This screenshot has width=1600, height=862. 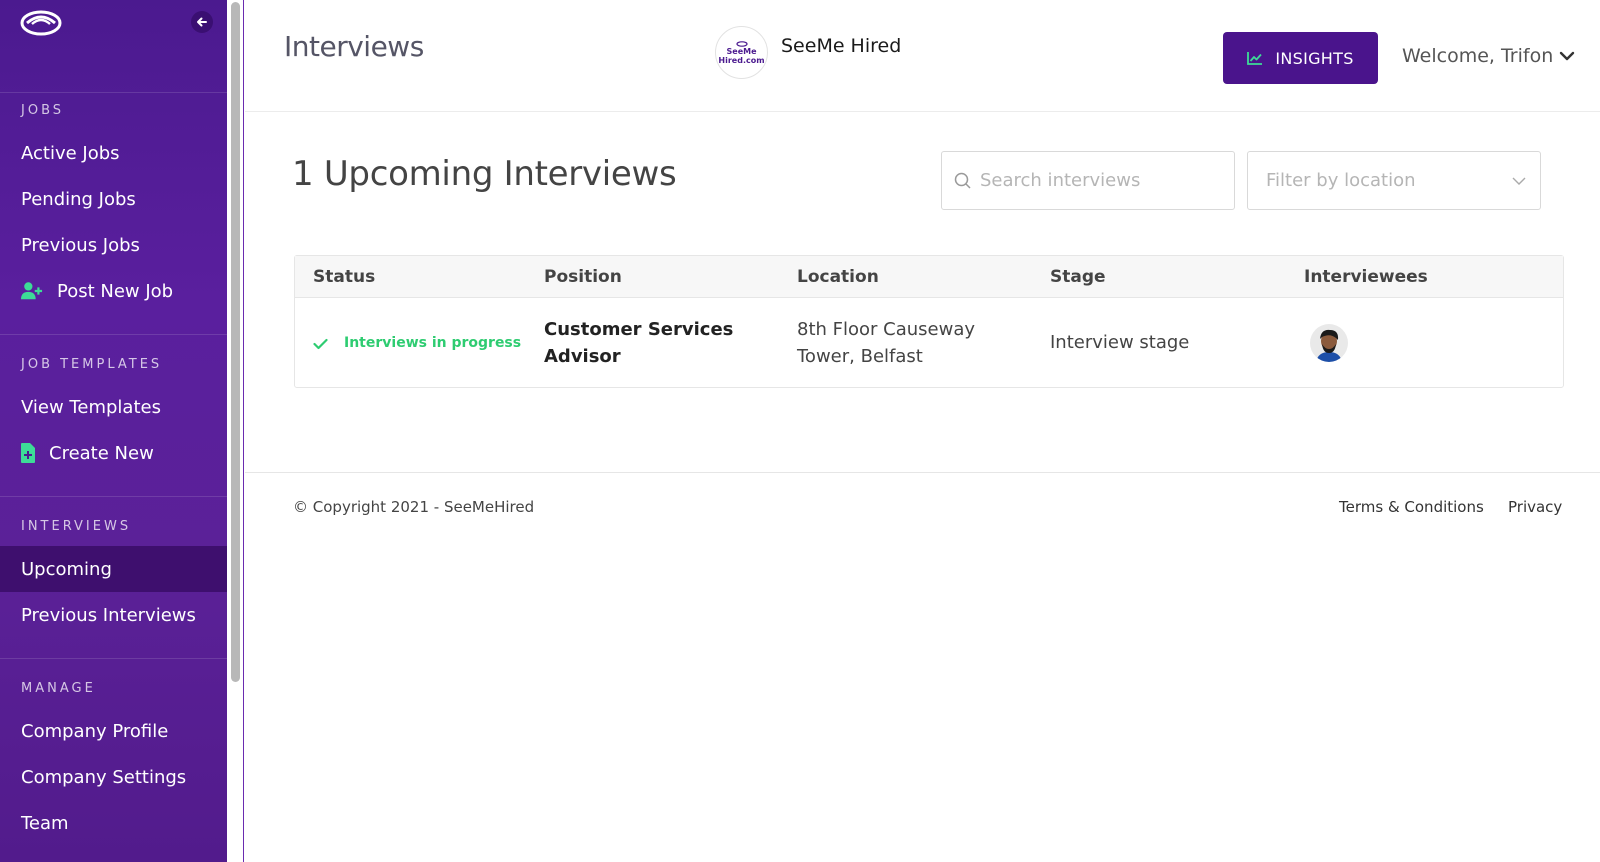 I want to click on sidebar-item-company-settings: Company Settings, so click(x=113, y=777).